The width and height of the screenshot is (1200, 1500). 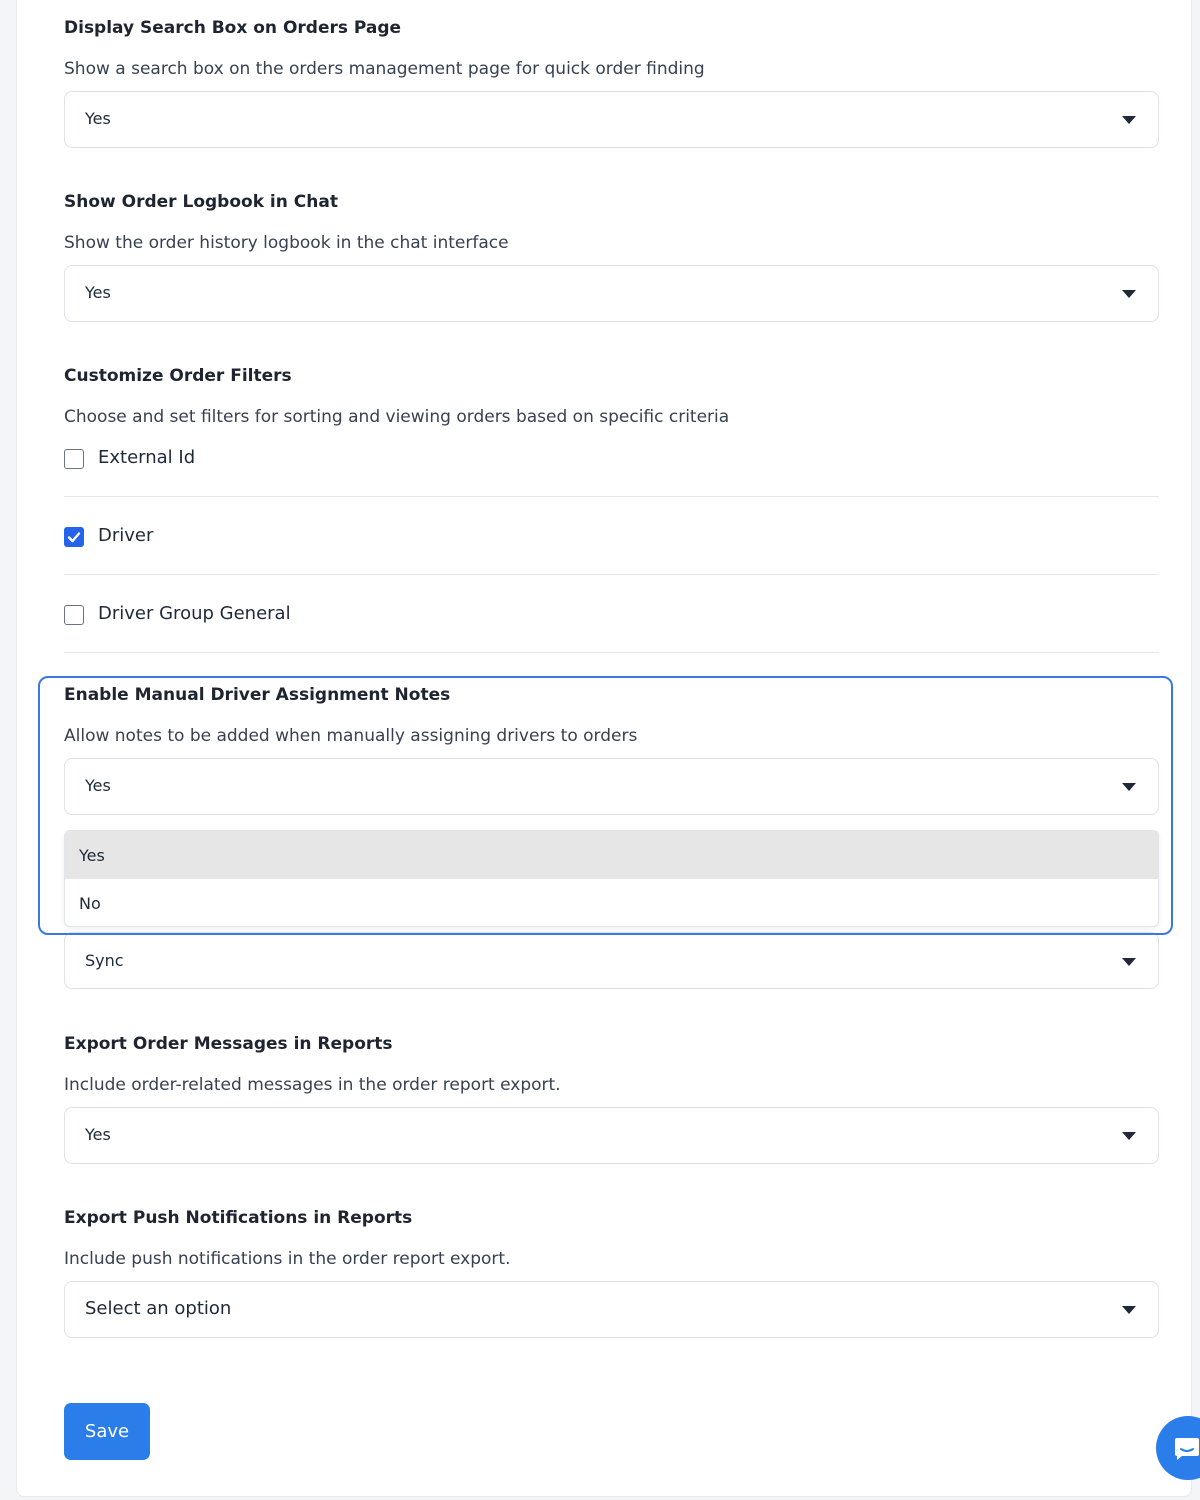 I want to click on logbook-select: Yes, so click(x=611, y=293).